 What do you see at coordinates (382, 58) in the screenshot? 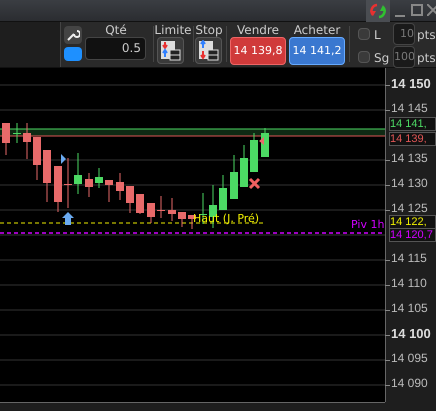
I see `checkbox-label: Sg` at bounding box center [382, 58].